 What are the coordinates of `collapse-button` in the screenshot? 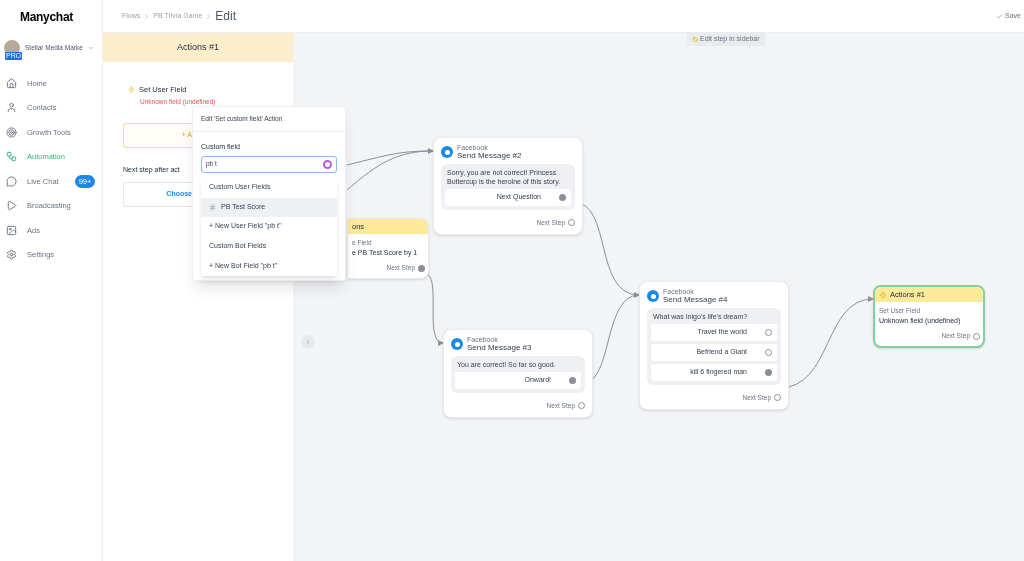 It's located at (308, 342).